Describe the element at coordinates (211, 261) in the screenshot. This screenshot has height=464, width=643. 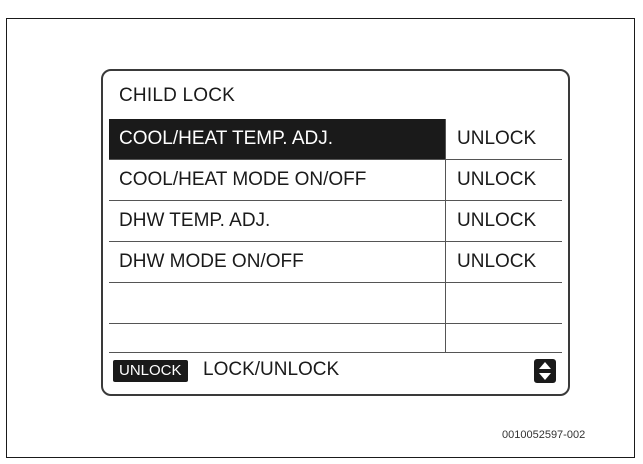
I see `row-label: DHW MODE ON/OFF` at that location.